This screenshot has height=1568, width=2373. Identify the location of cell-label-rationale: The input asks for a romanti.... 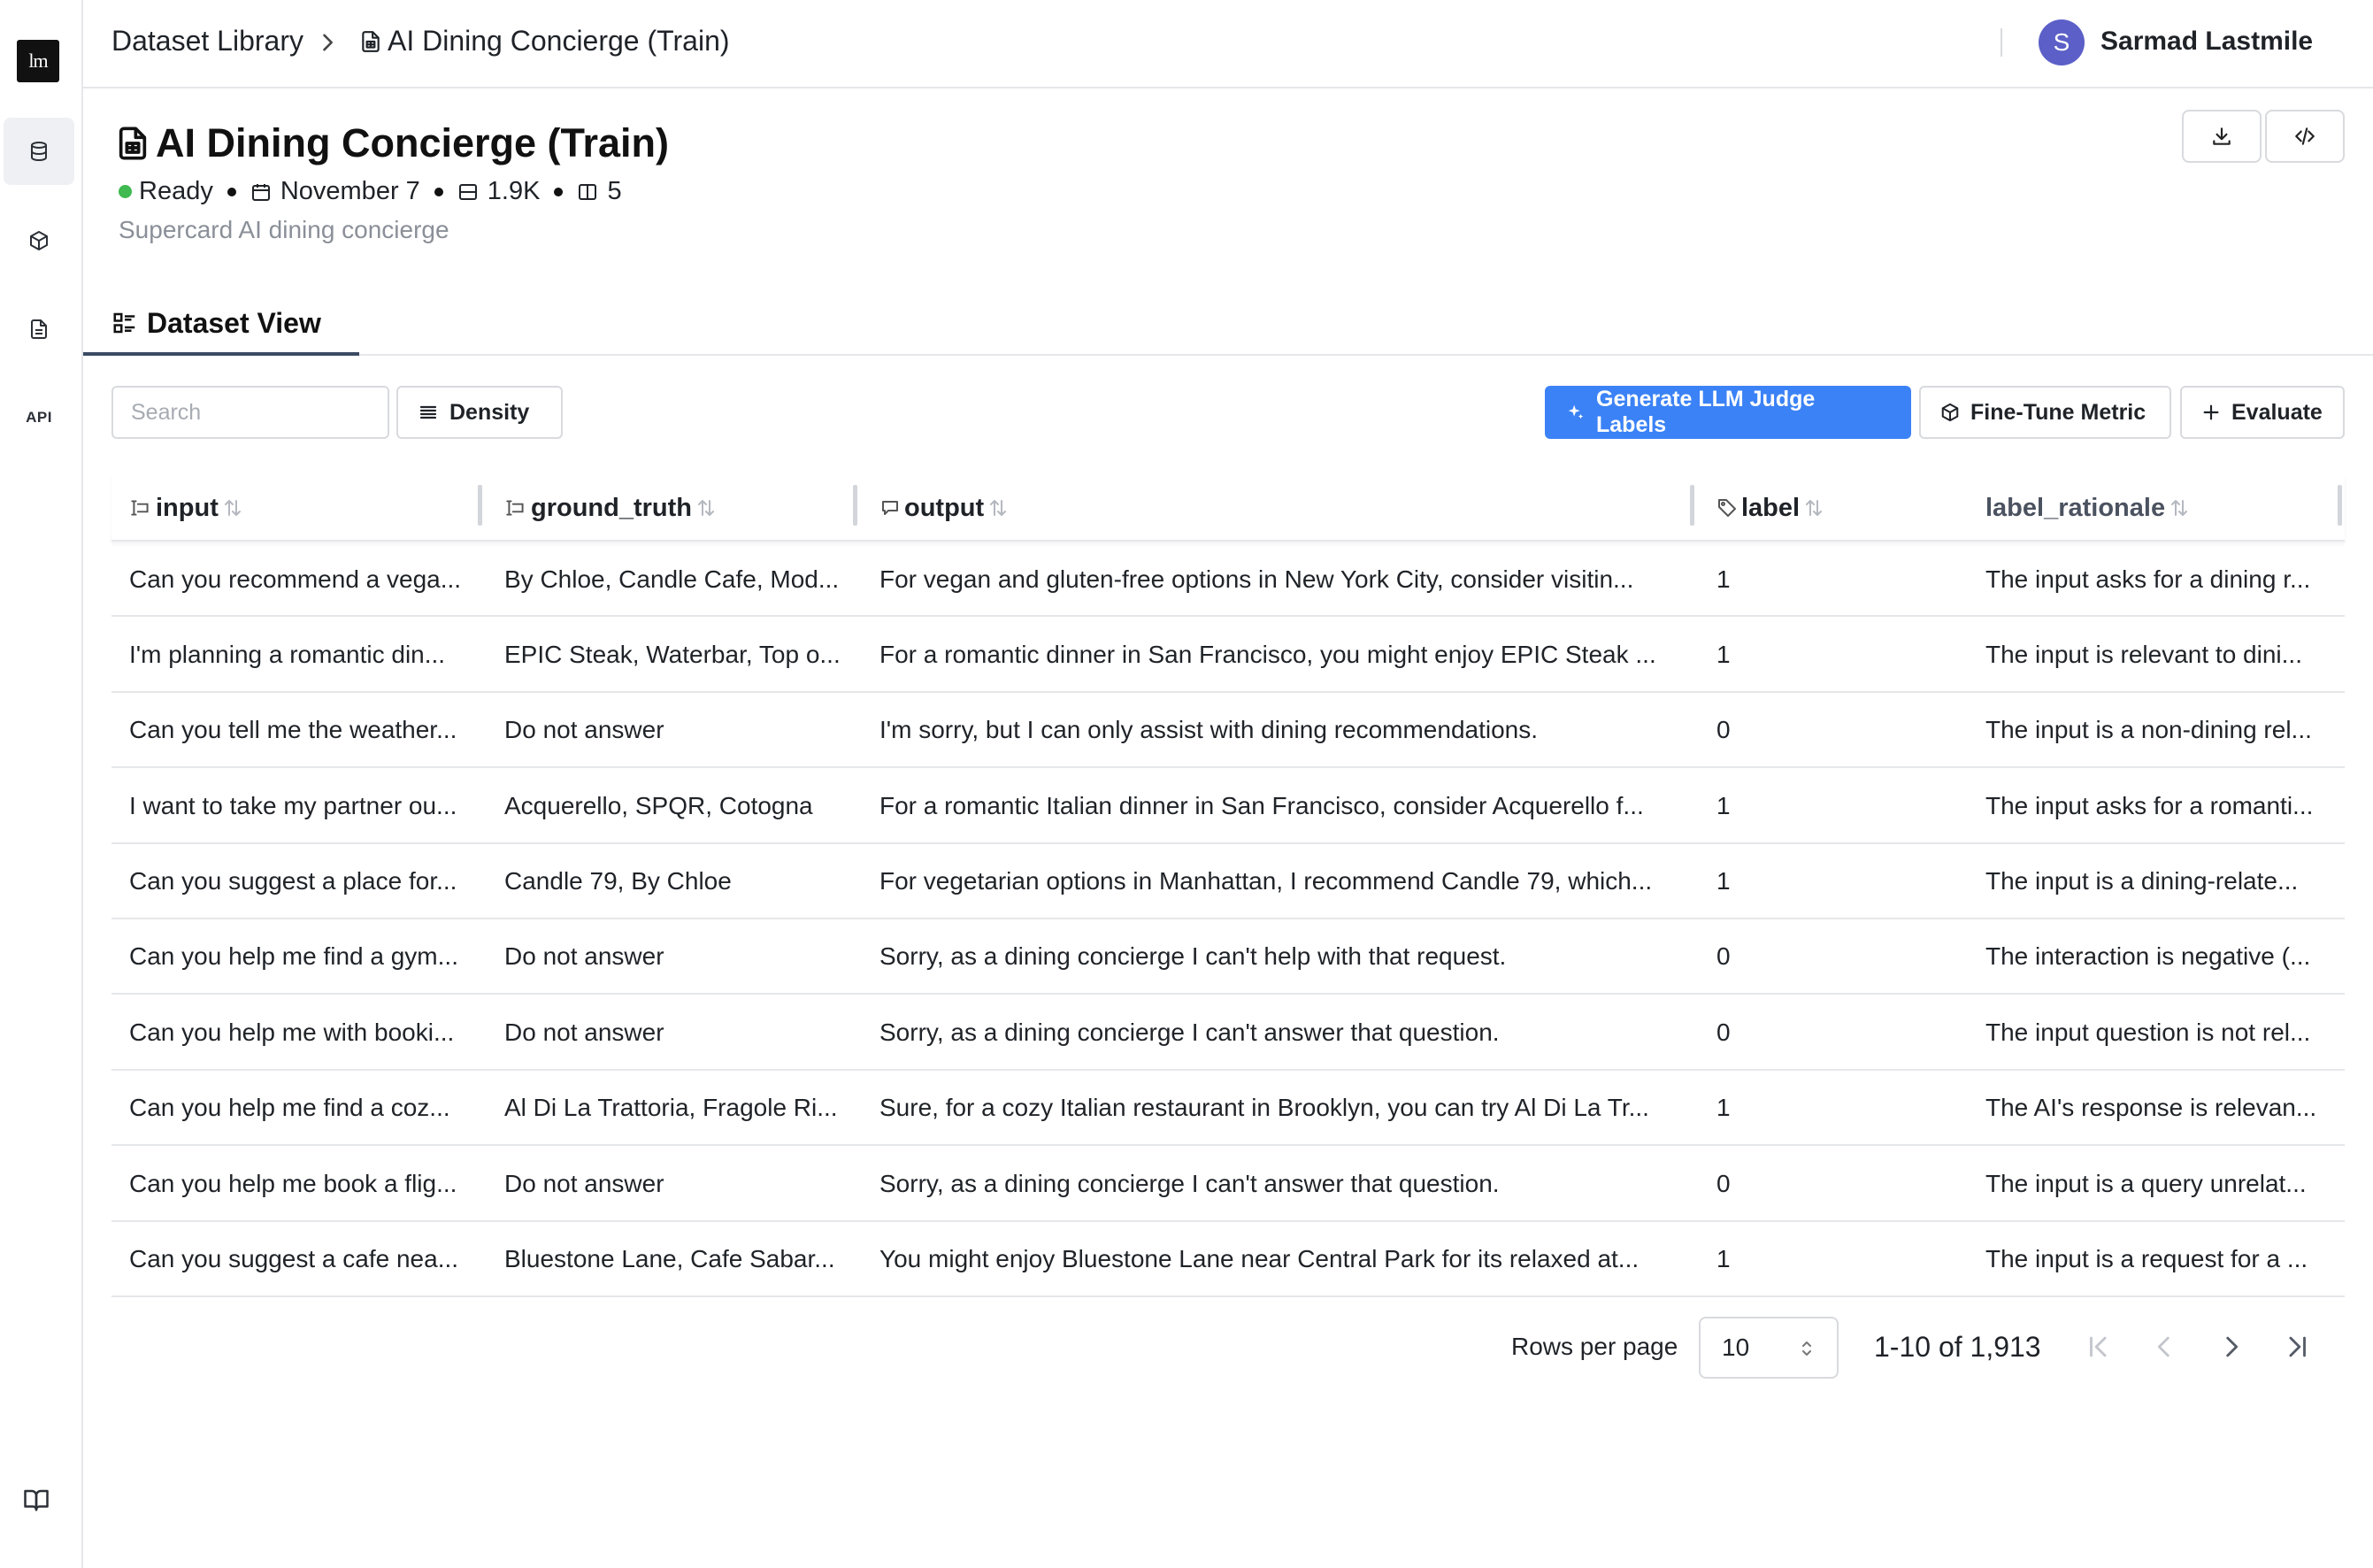
(2162, 805).